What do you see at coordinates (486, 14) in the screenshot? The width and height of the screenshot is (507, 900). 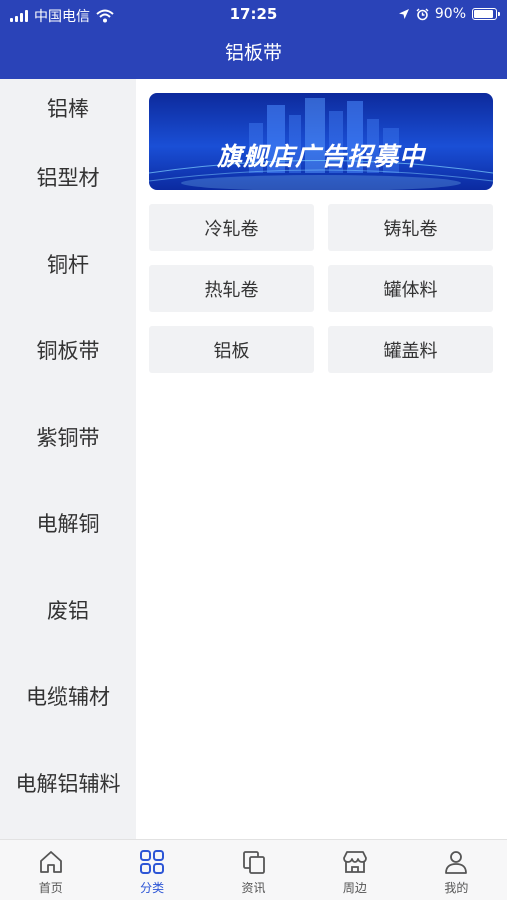 I see `battery-icon` at bounding box center [486, 14].